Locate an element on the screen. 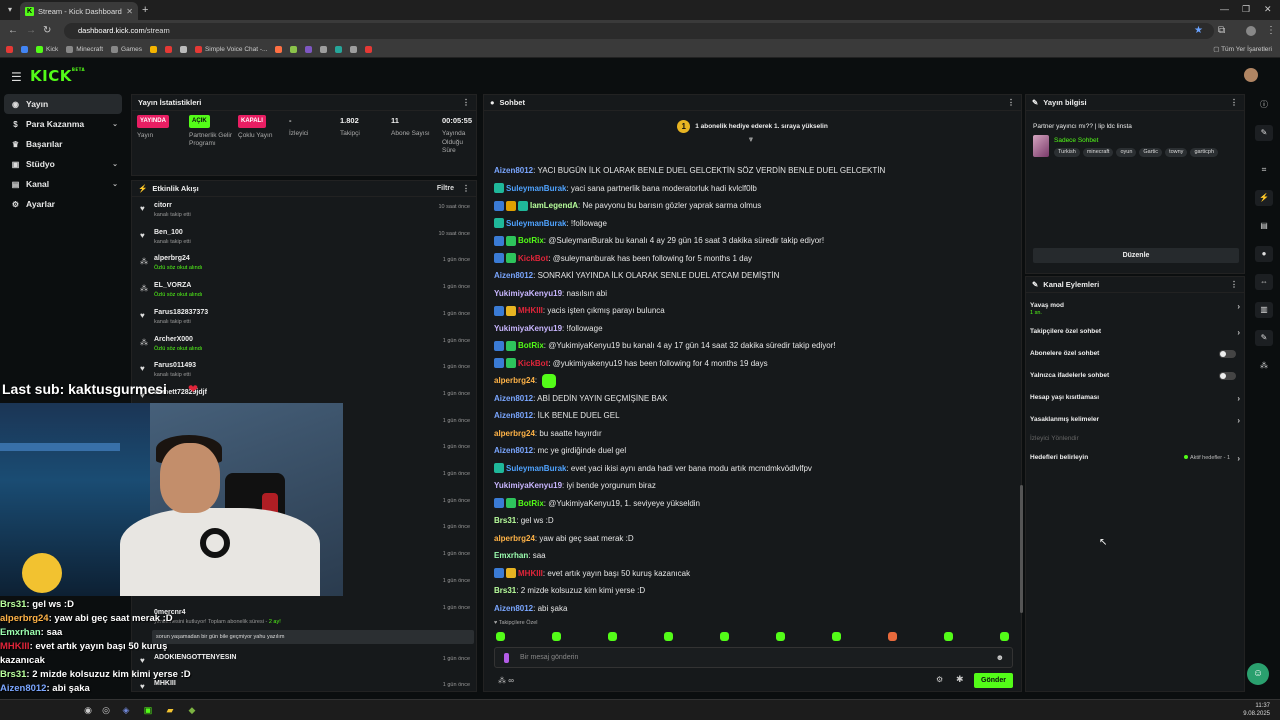 The image size is (1280, 720). chat-message: YukimiyaKenyu19: !followage is located at coordinates (754, 329).